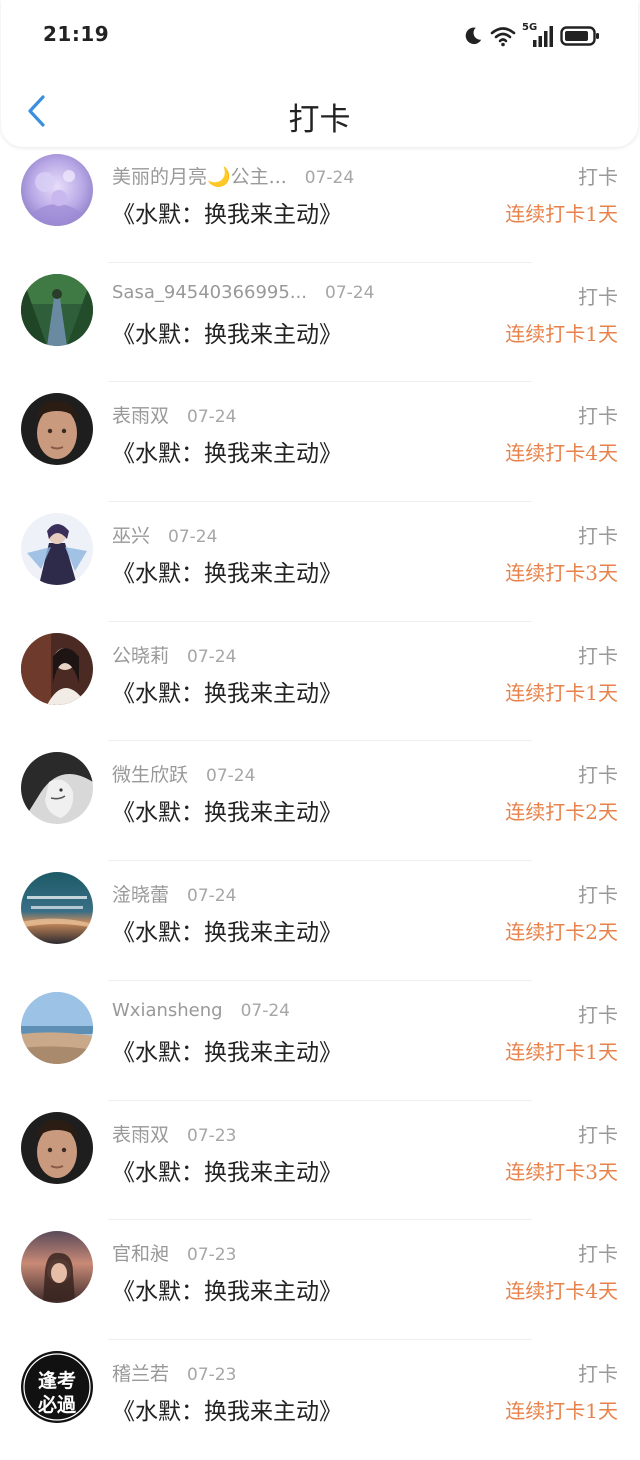 The height and width of the screenshot is (1460, 640). Describe the element at coordinates (140, 654) in the screenshot. I see `user-name: 公晓莉` at that location.